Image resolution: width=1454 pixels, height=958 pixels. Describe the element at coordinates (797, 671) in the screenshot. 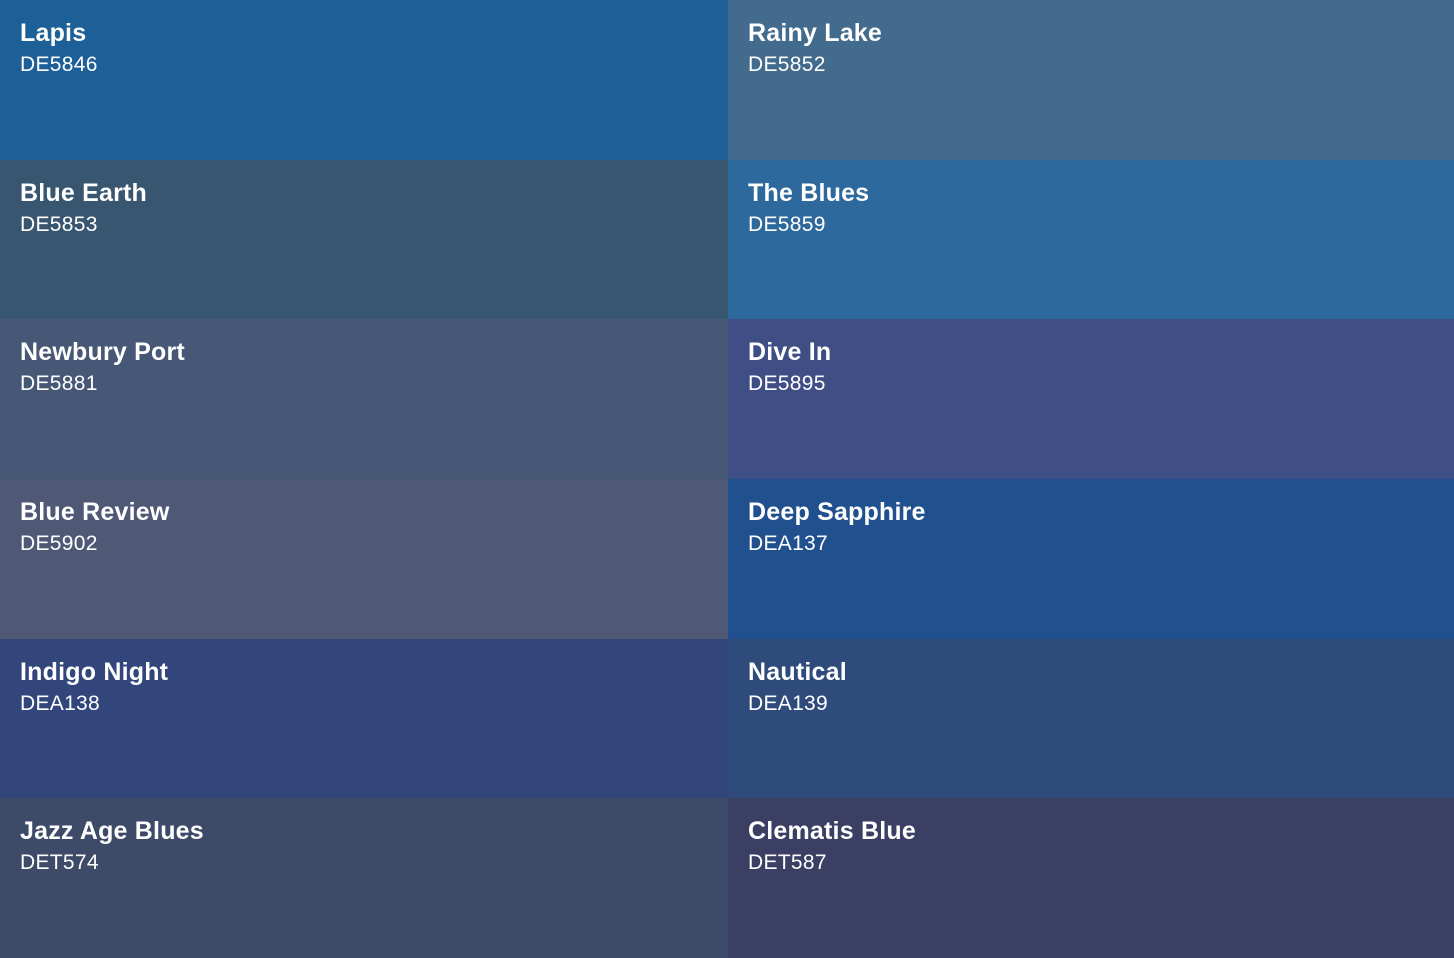

I see `swatch-name: Nautical` at that location.